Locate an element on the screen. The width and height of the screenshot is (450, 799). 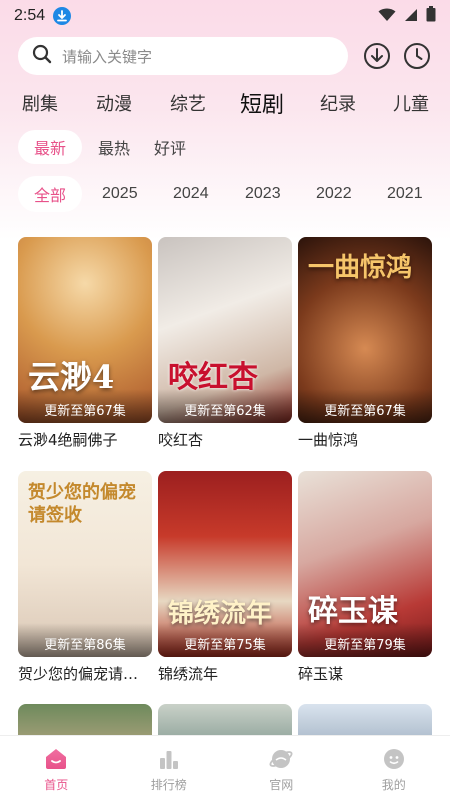
year-2023: 2023 is located at coordinates (263, 194).